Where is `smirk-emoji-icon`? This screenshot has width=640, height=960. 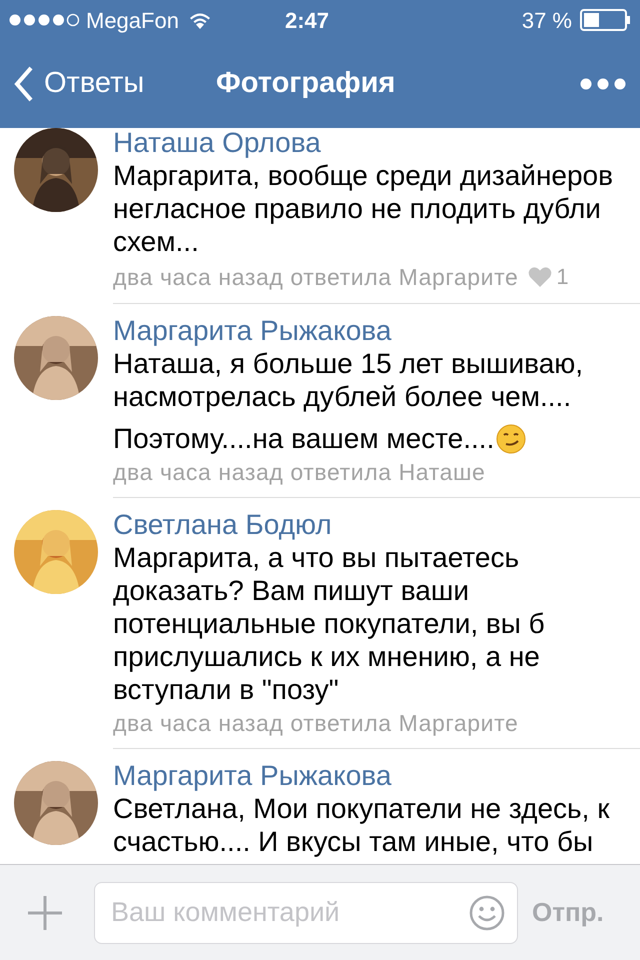
smirk-emoji-icon is located at coordinates (511, 439).